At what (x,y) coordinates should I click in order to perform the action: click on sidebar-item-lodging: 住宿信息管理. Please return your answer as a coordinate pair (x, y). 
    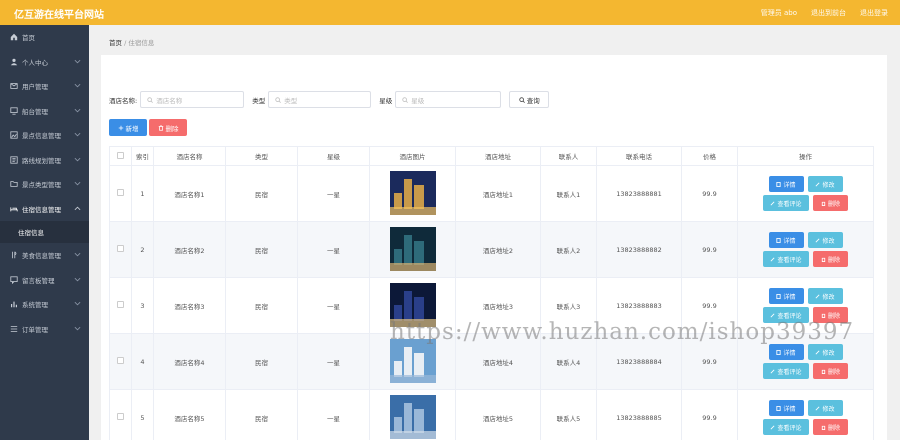
    Looking at the image, I should click on (44, 209).